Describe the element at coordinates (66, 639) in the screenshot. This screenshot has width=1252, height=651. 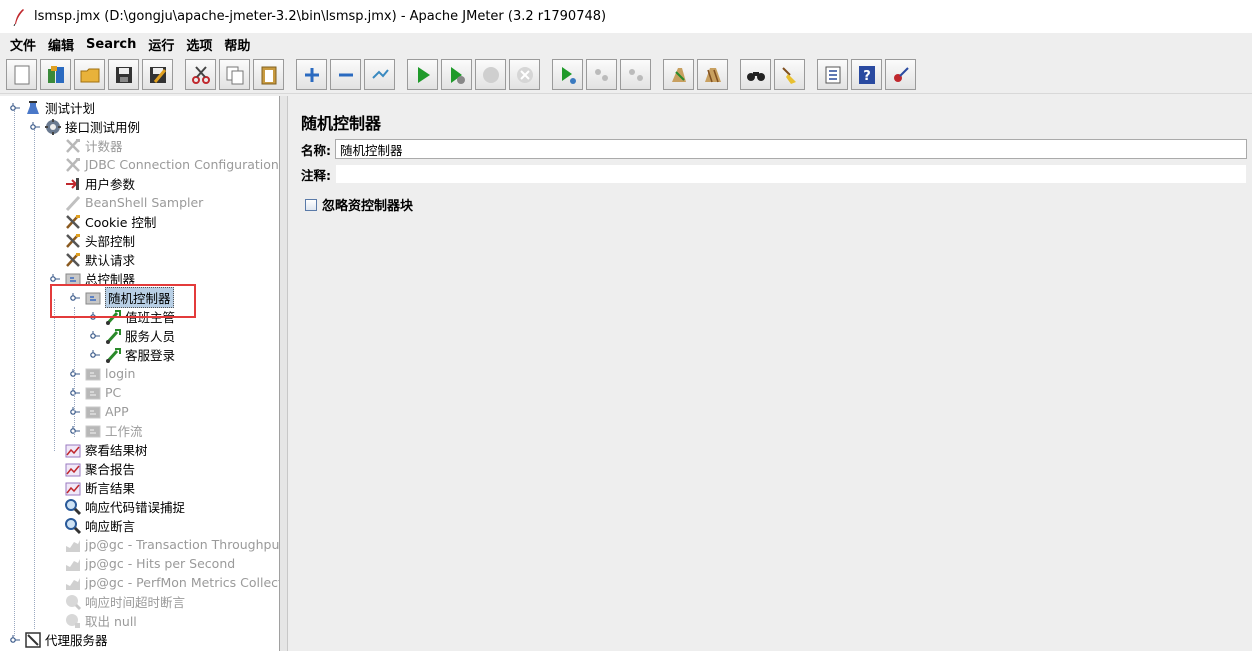
I see `tree-node: 代理服务器` at that location.